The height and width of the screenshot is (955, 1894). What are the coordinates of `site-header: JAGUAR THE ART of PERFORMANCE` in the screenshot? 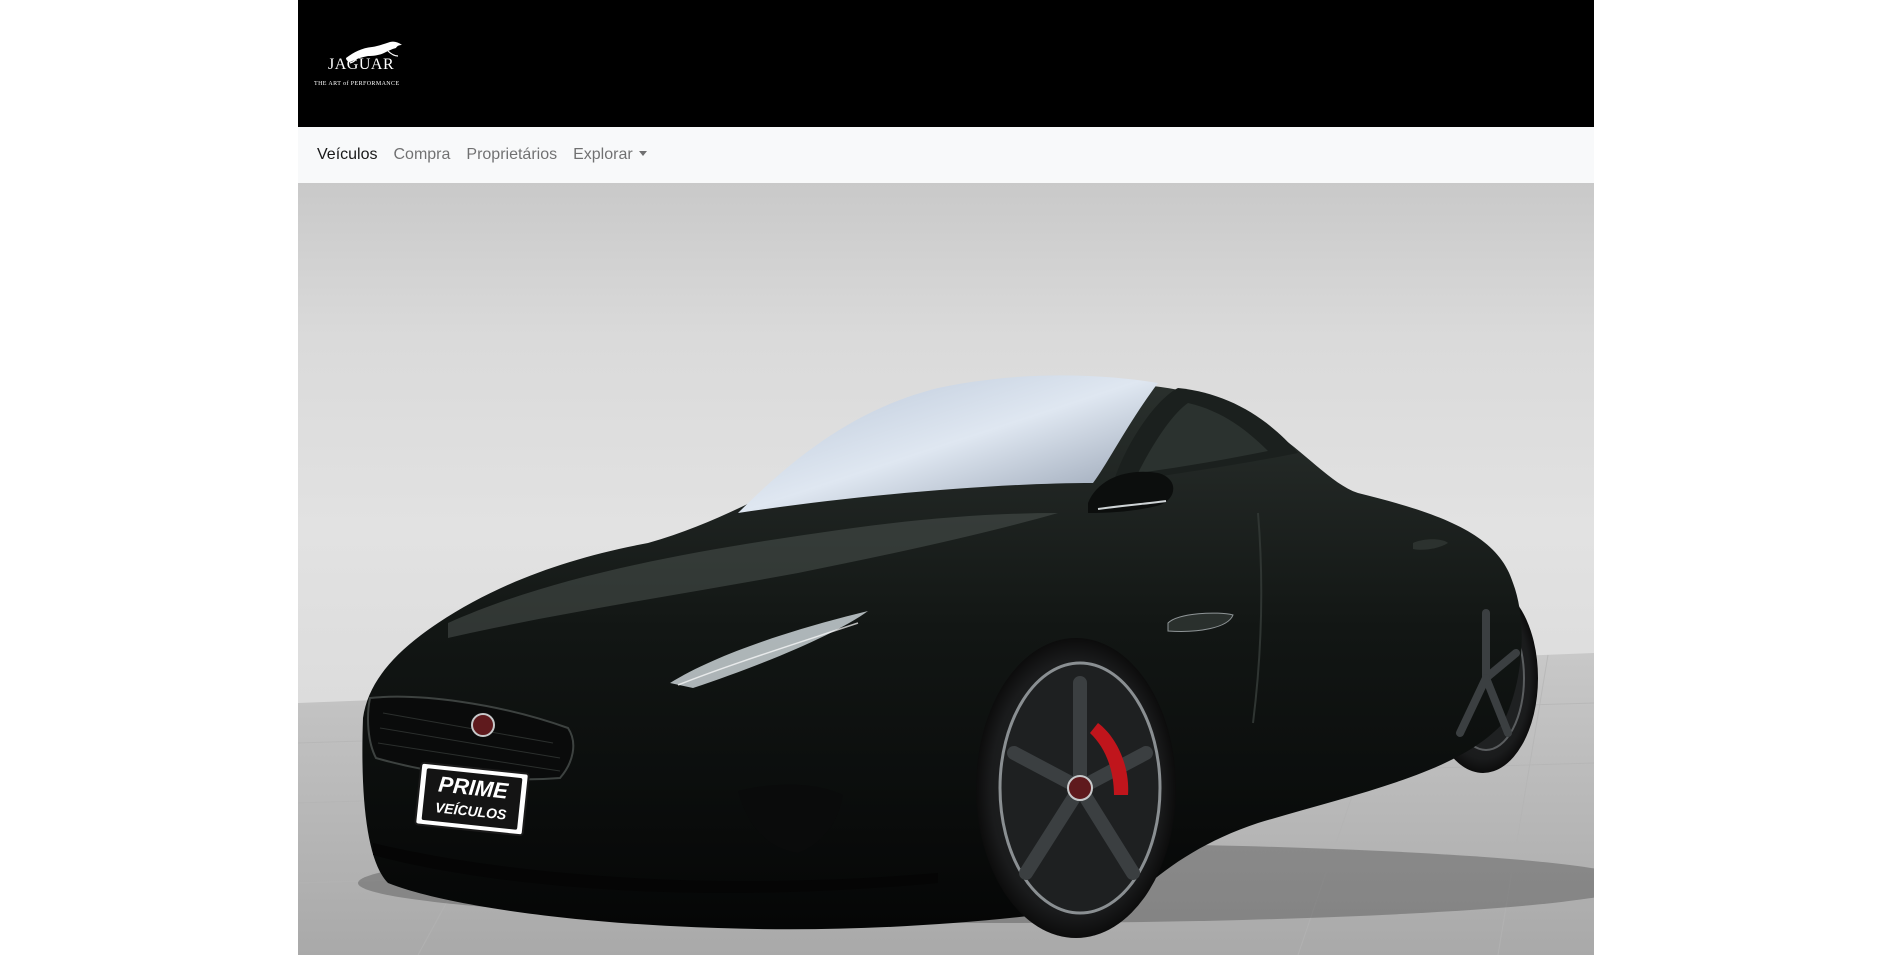 It's located at (946, 63).